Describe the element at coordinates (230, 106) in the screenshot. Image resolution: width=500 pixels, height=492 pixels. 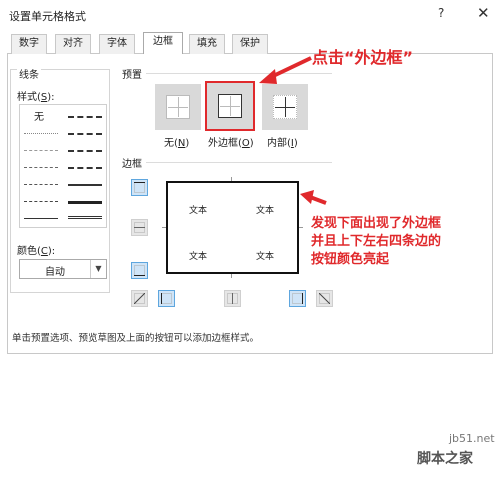
I see `outline-highlight-box` at that location.